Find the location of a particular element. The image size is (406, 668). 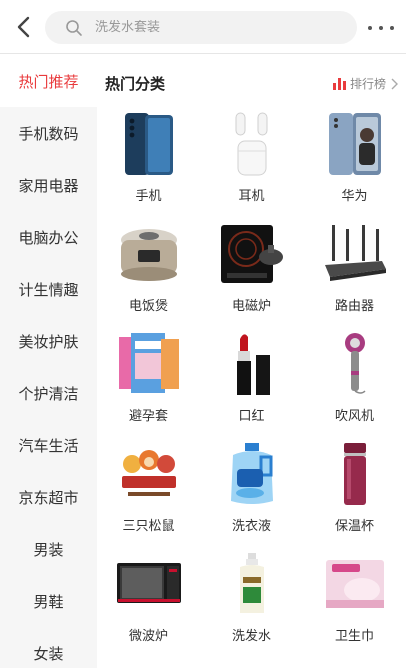

earbuds-icon is located at coordinates (252, 144).